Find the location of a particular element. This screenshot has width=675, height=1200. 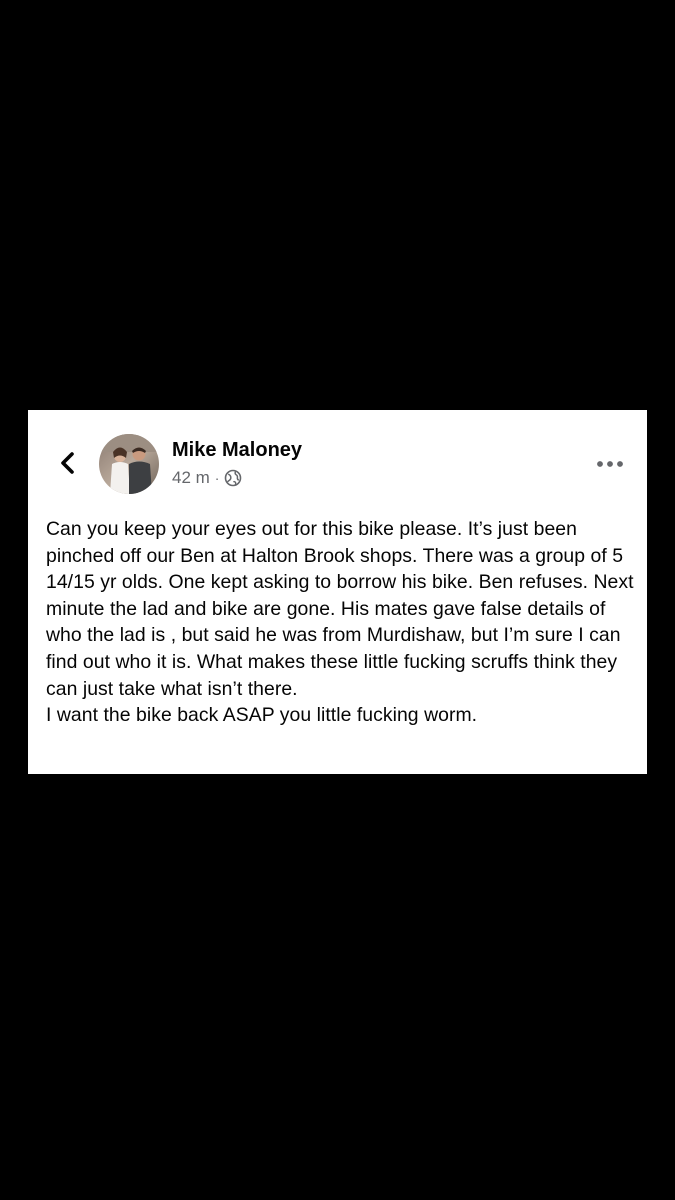

more-options-button is located at coordinates (610, 464).